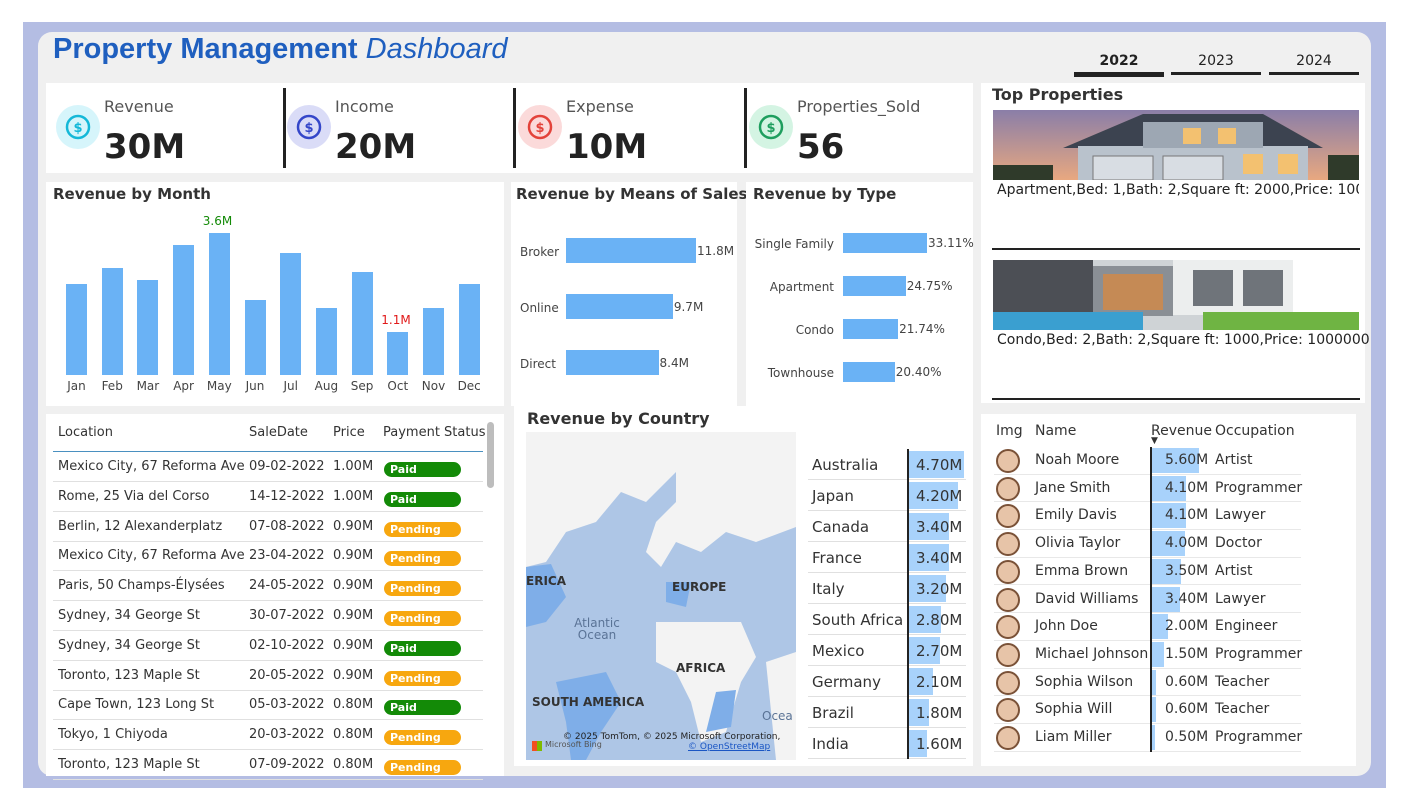 The height and width of the screenshot is (790, 1407). What do you see at coordinates (887, 495) in the screenshot?
I see `country-row: Japan 4.20M` at bounding box center [887, 495].